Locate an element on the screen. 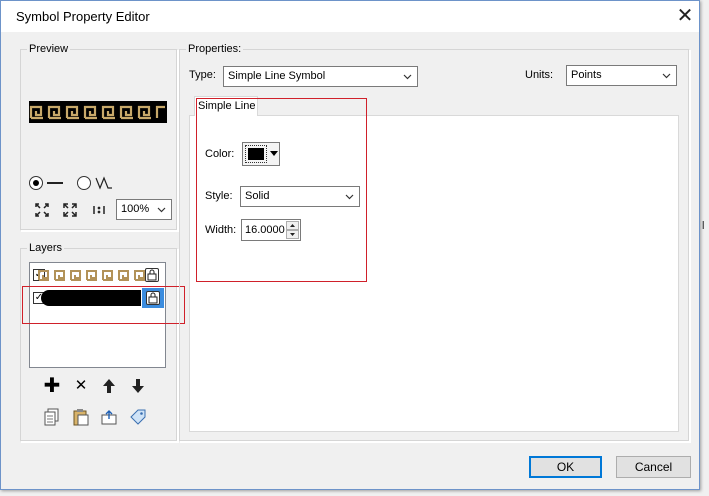  layer-row: ✓ is located at coordinates (97, 275).